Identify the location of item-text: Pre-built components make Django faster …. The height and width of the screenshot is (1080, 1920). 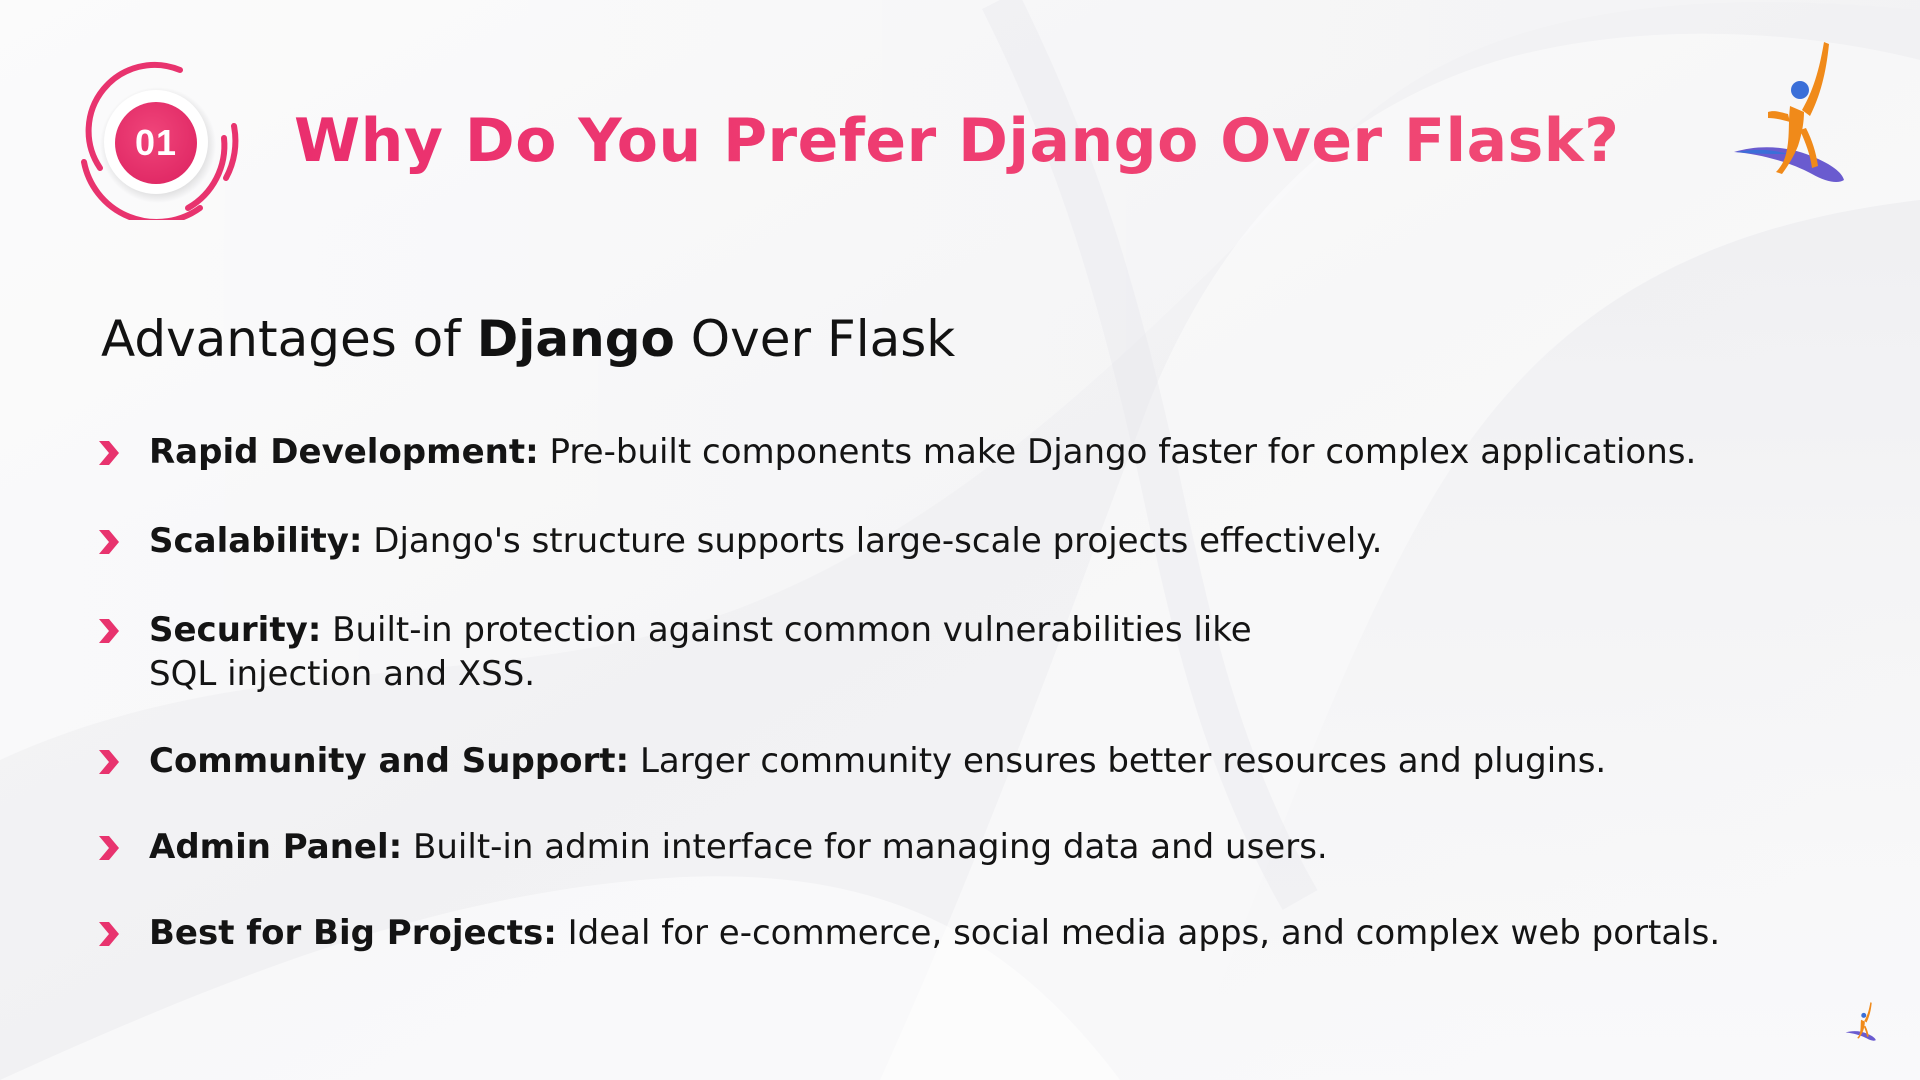
(1117, 452).